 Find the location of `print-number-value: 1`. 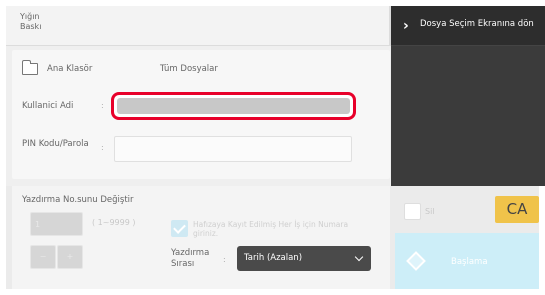

print-number-value: 1 is located at coordinates (38, 224).